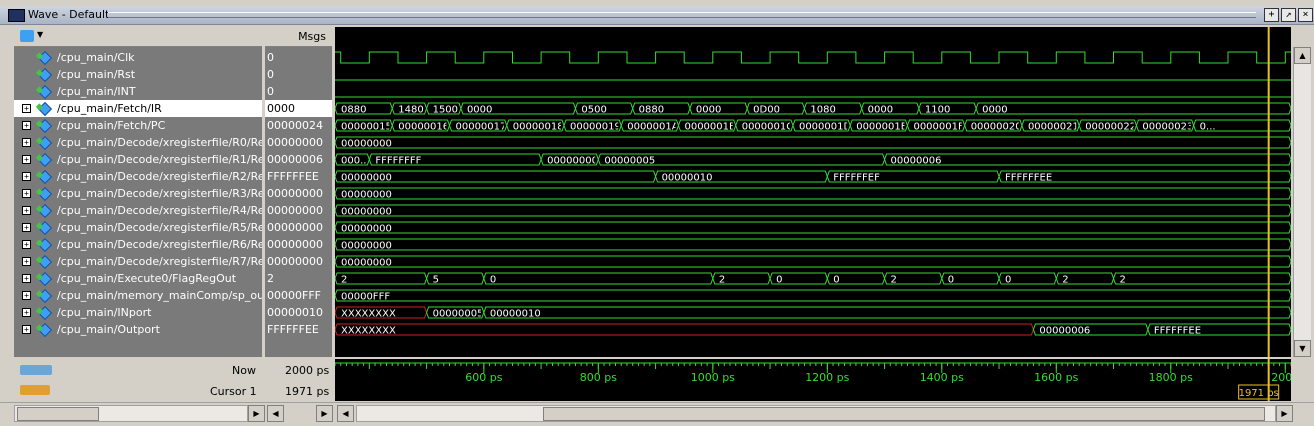  I want to click on signal-row: + /cpu_main/INport, so click(138, 312).